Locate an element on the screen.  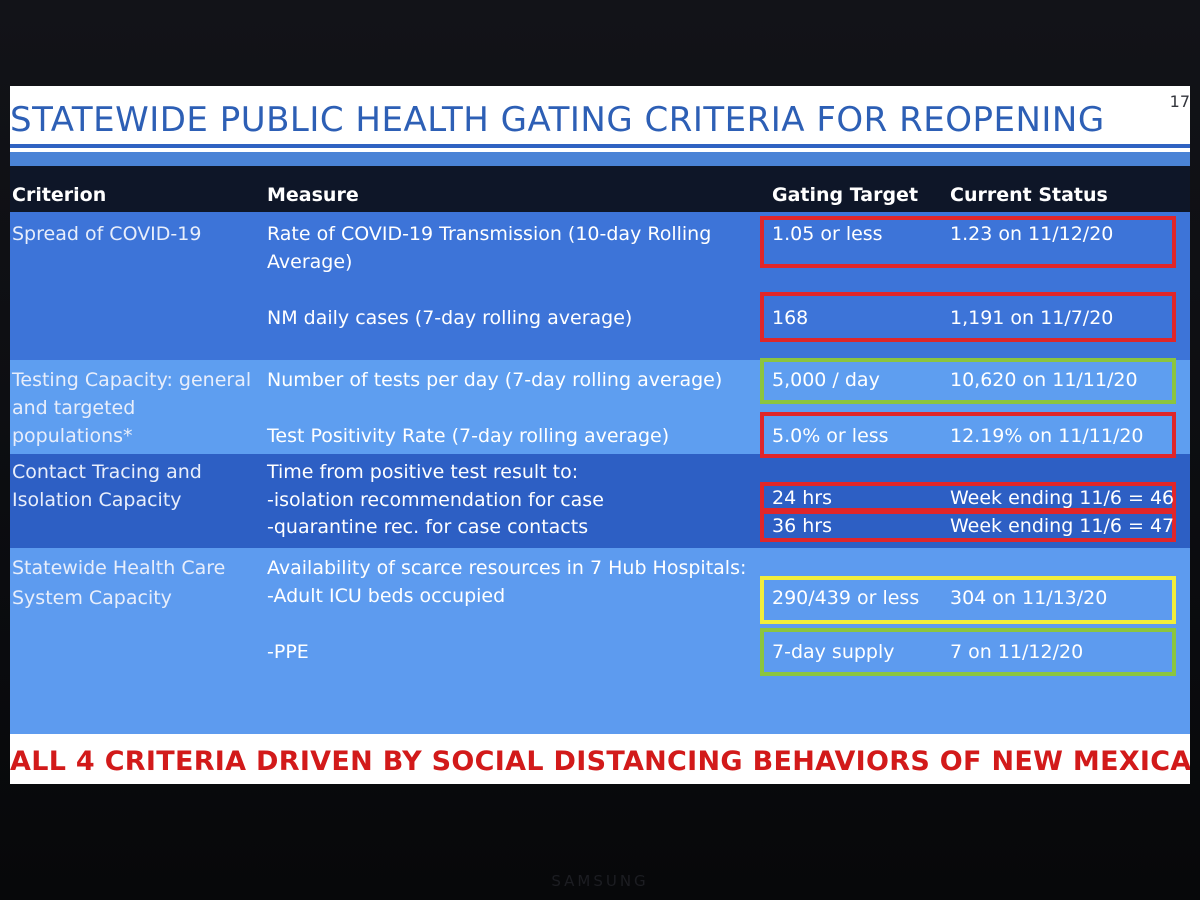
header-gating-target: Gating Target is located at coordinates (845, 195).